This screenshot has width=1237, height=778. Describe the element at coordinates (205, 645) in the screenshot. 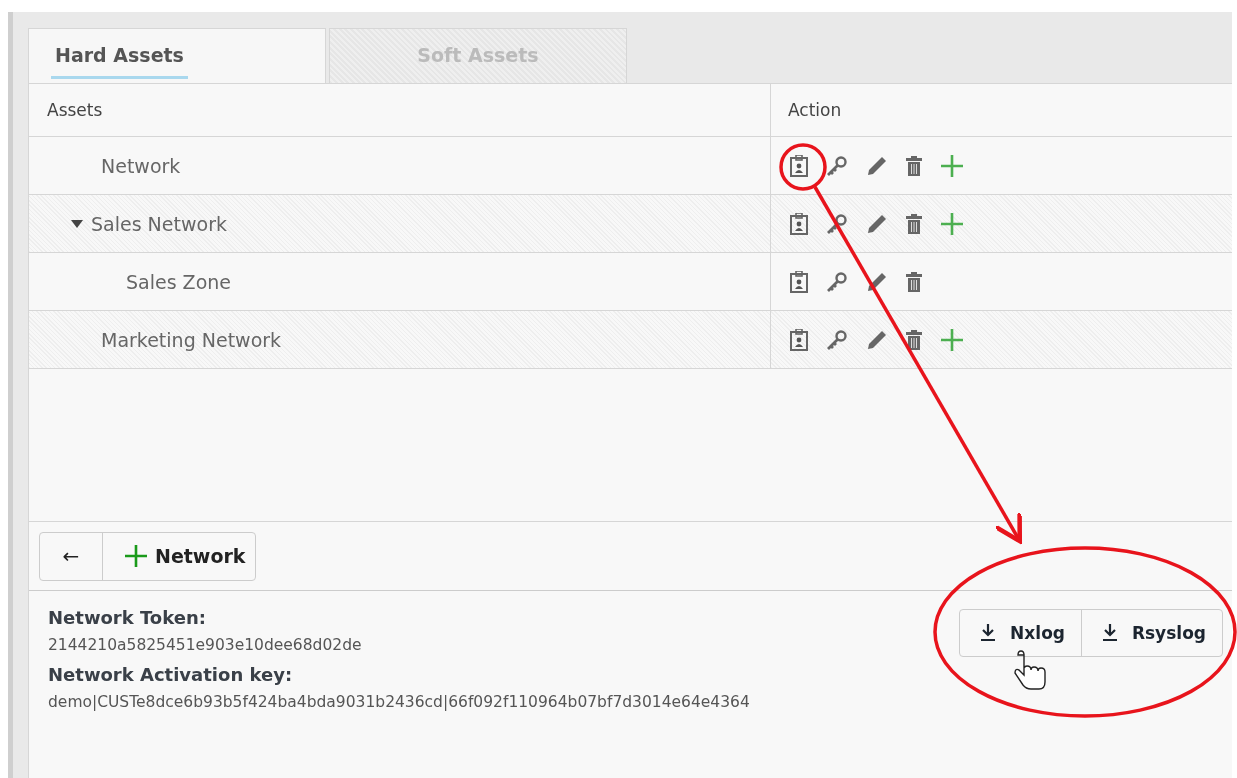

I see `field-value: 2144210a5825451e903e10dee68d02de` at that location.